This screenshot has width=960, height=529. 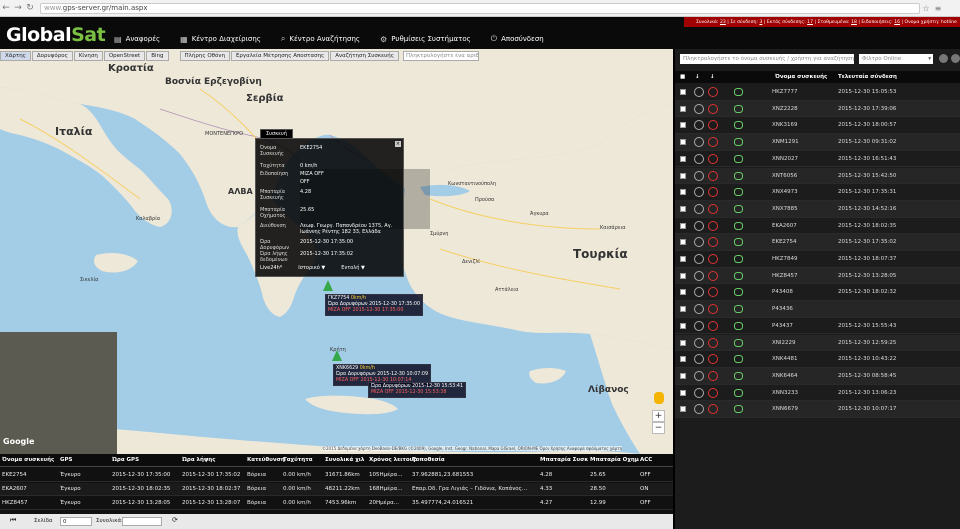 What do you see at coordinates (817, 409) in the screenshot?
I see `device-row: XNN6679 2015-12-30 10:07:17` at bounding box center [817, 409].